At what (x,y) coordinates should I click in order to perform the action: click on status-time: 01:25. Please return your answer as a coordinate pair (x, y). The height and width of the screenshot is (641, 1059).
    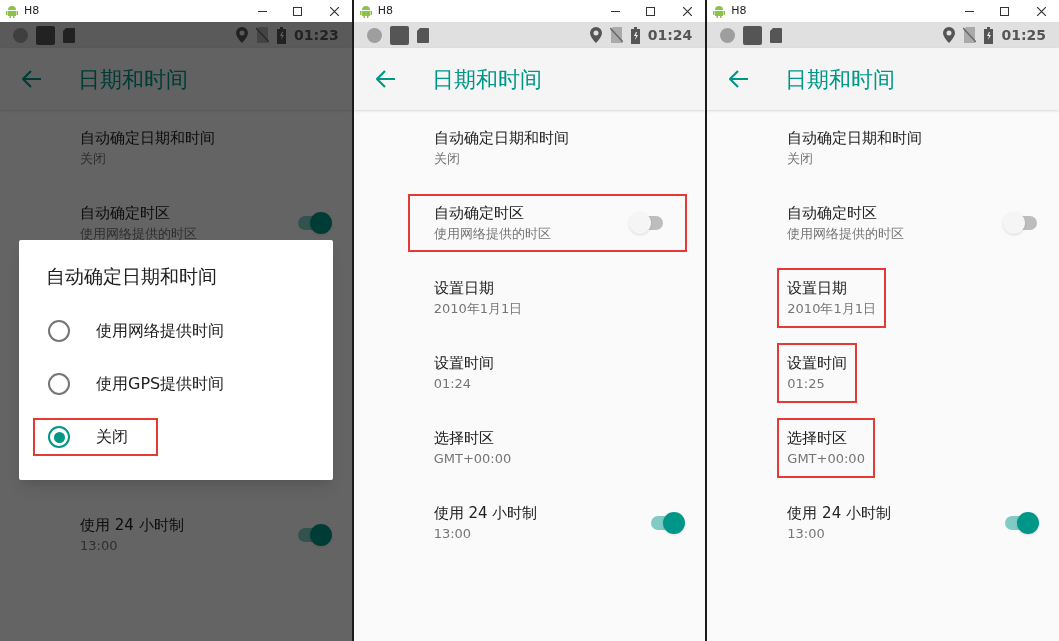
    Looking at the image, I should click on (1023, 35).